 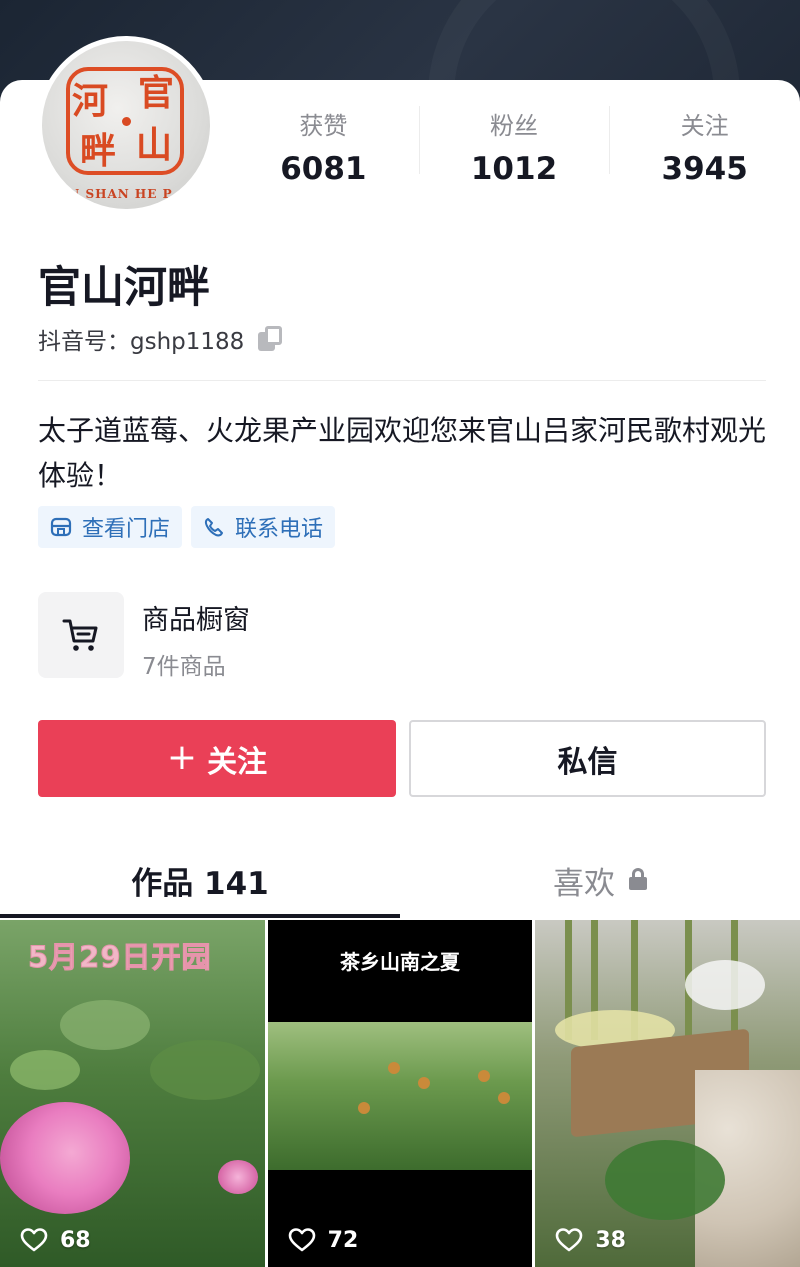 I want to click on stat-fans: 粉丝 1012, so click(x=514, y=143).